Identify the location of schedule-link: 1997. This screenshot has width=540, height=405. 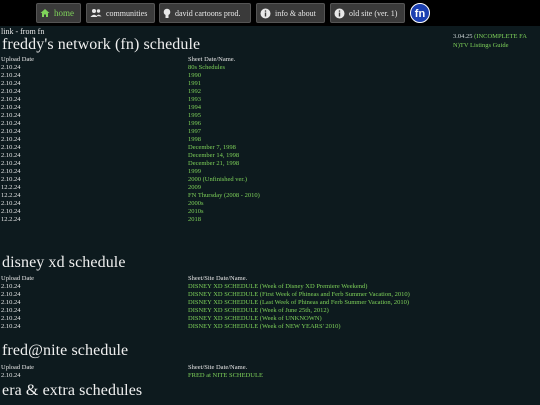
(194, 132).